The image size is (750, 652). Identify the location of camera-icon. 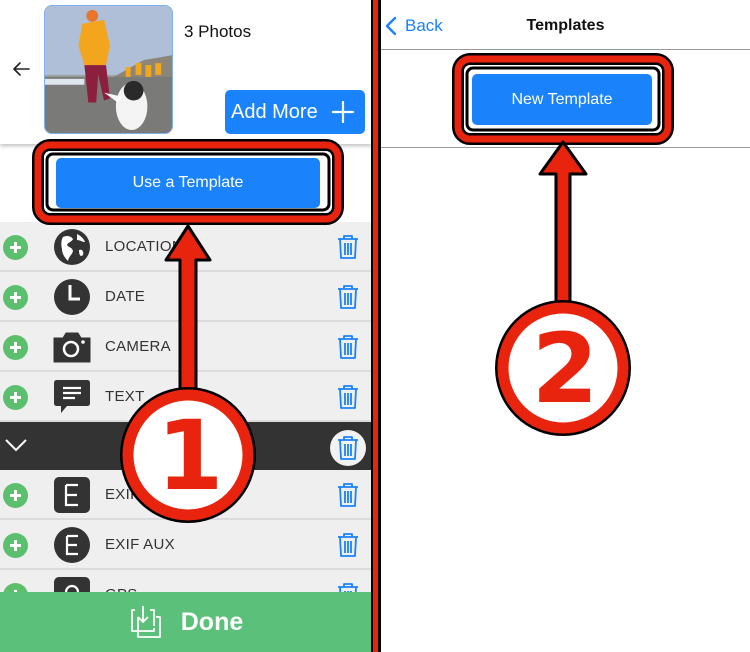
(72, 347).